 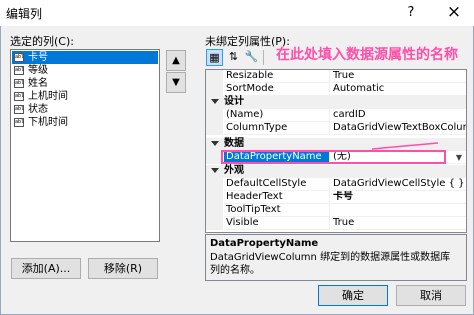 I want to click on remove-column-button: 移除(R), so click(x=123, y=268).